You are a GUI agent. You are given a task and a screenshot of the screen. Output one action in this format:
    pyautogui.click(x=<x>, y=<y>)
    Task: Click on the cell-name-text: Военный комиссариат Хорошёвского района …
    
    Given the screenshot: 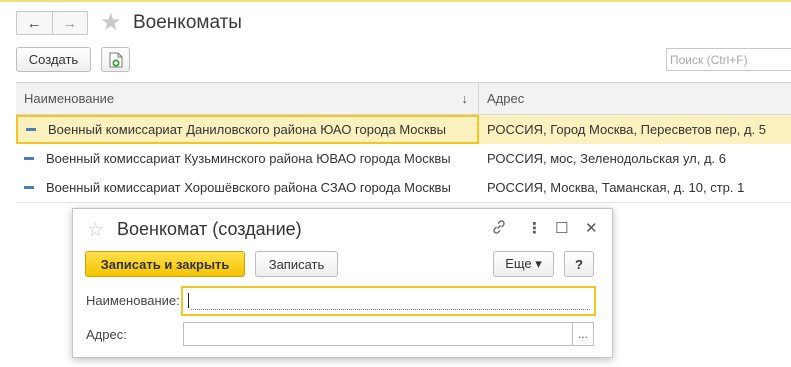 What is the action you would take?
    pyautogui.click(x=248, y=187)
    